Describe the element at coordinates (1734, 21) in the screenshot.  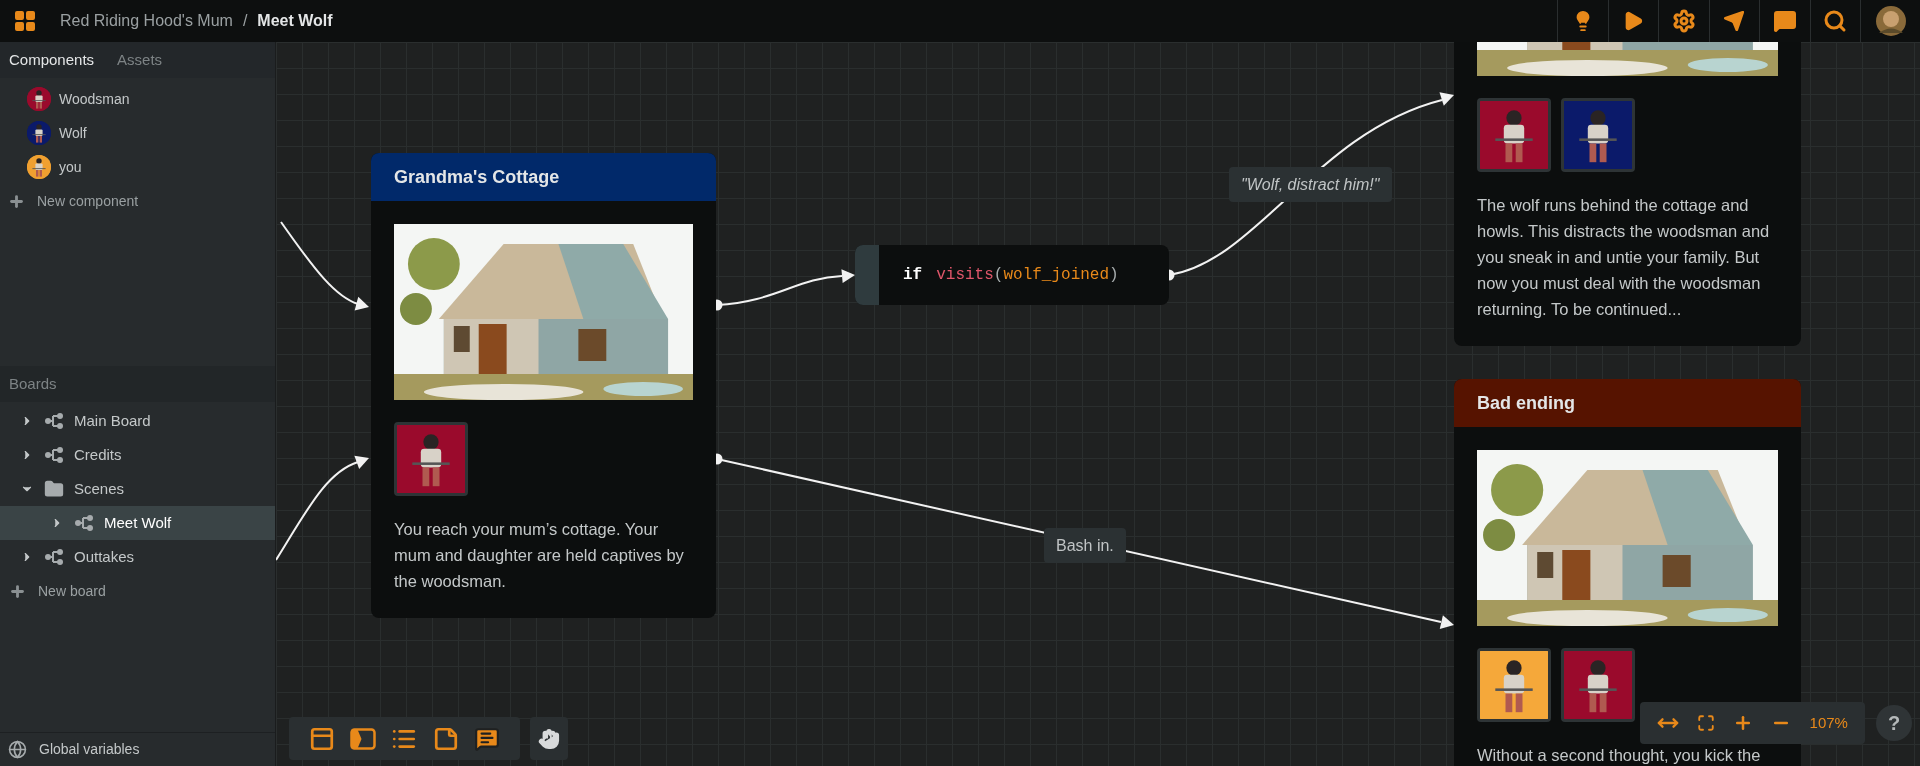
I see `send-icon` at that location.